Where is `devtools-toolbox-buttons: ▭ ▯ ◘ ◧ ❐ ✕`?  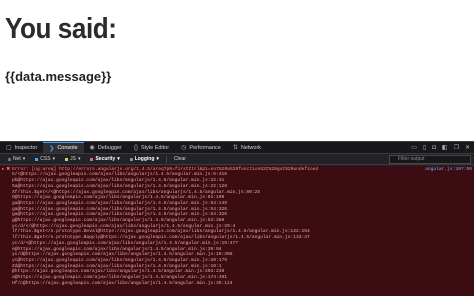 devtools-toolbox-buttons: ▭ ▯ ◘ ◧ ❐ ✕ is located at coordinates (440, 147).